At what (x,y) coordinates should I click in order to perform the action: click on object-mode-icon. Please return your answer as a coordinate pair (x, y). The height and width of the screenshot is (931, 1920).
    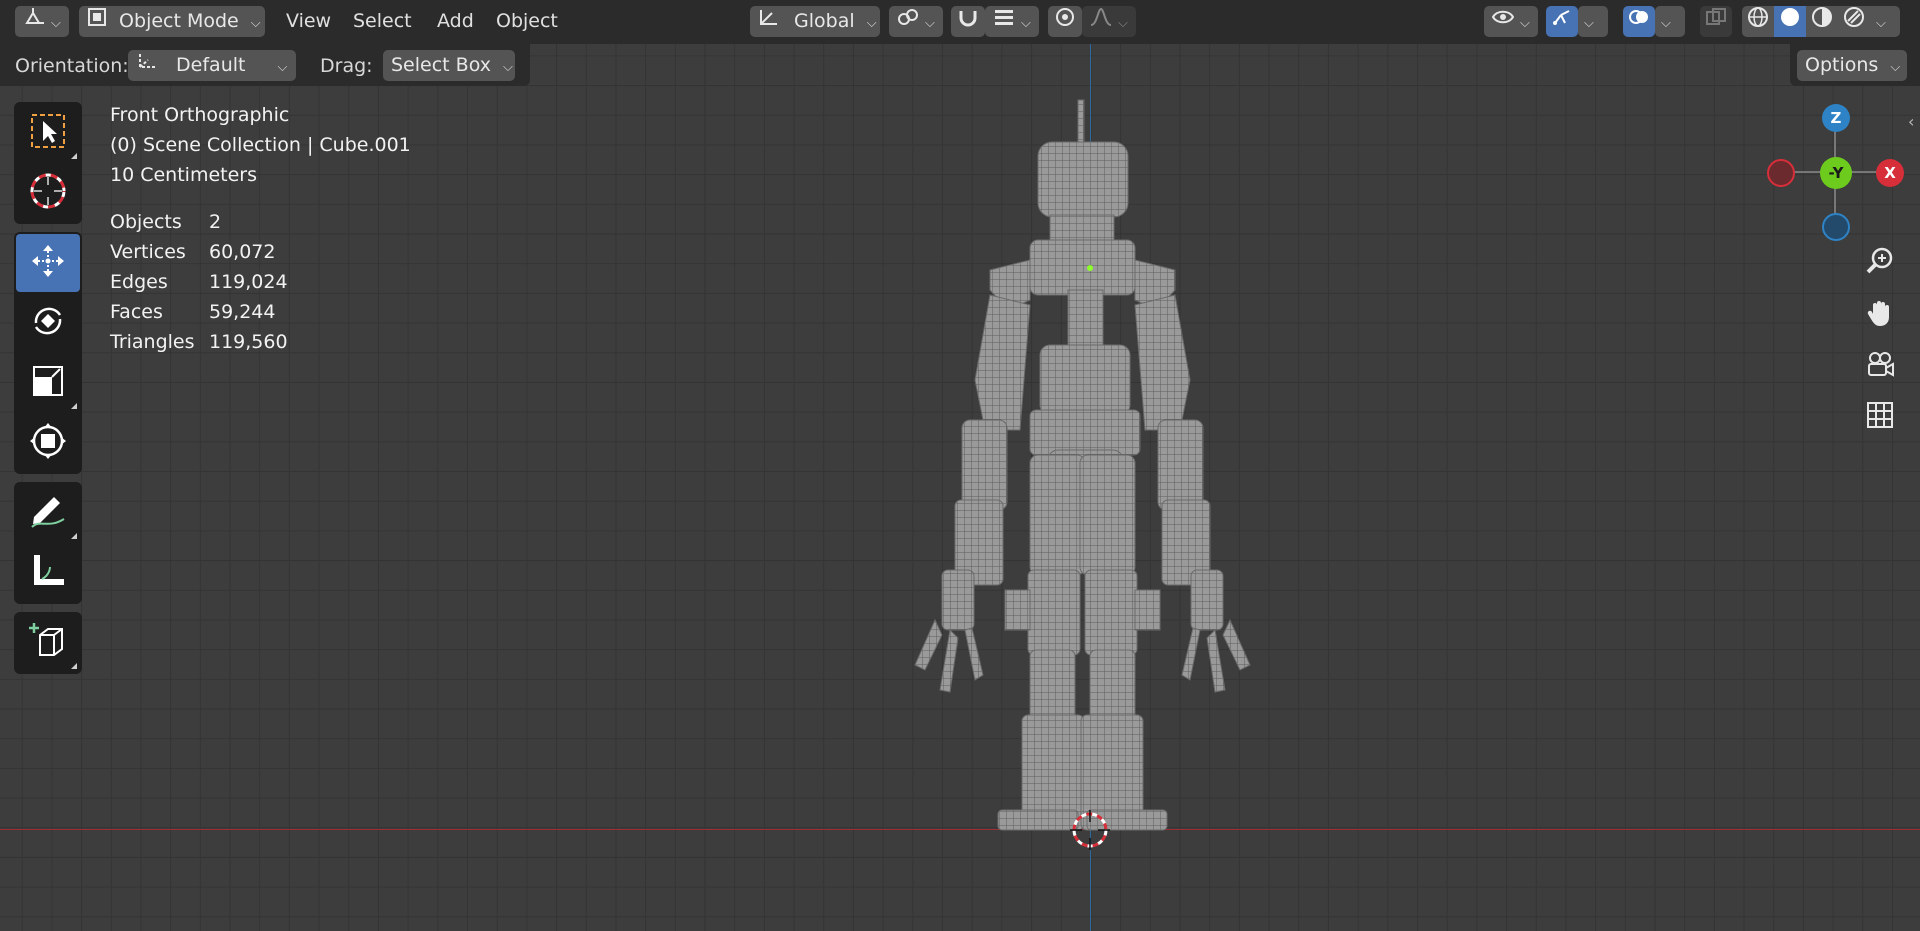
    Looking at the image, I should click on (97, 21).